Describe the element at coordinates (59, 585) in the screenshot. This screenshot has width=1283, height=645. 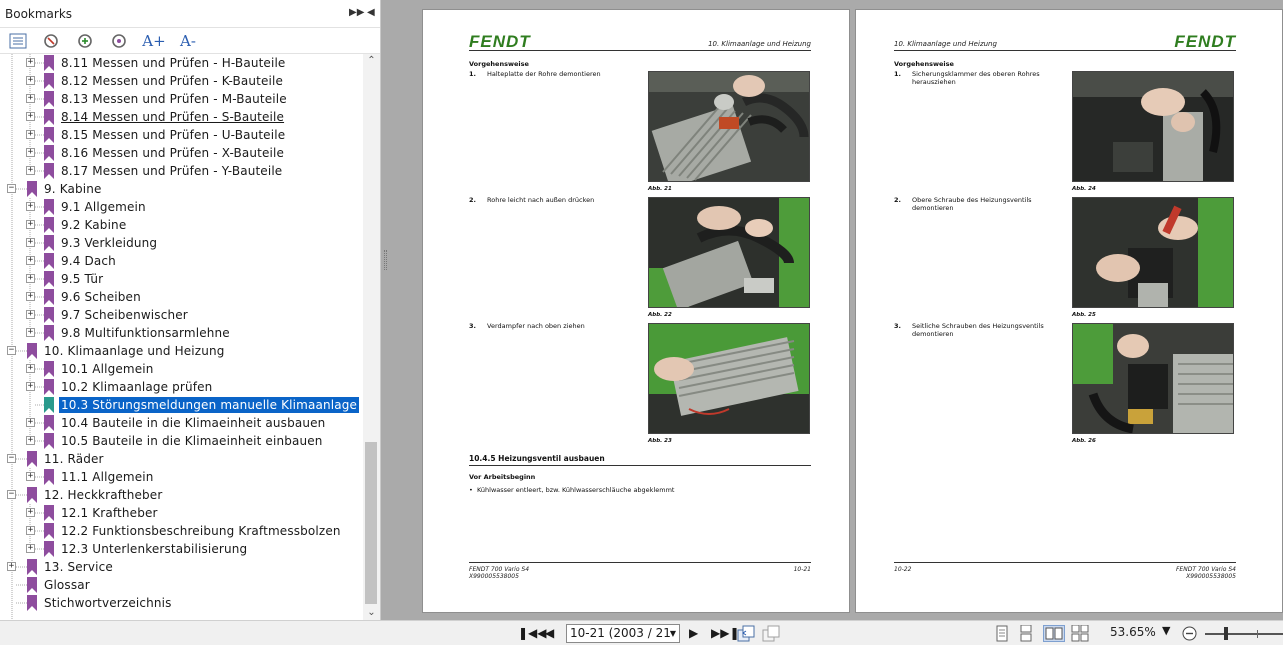
I see `bookmark-item: Glossar` at that location.